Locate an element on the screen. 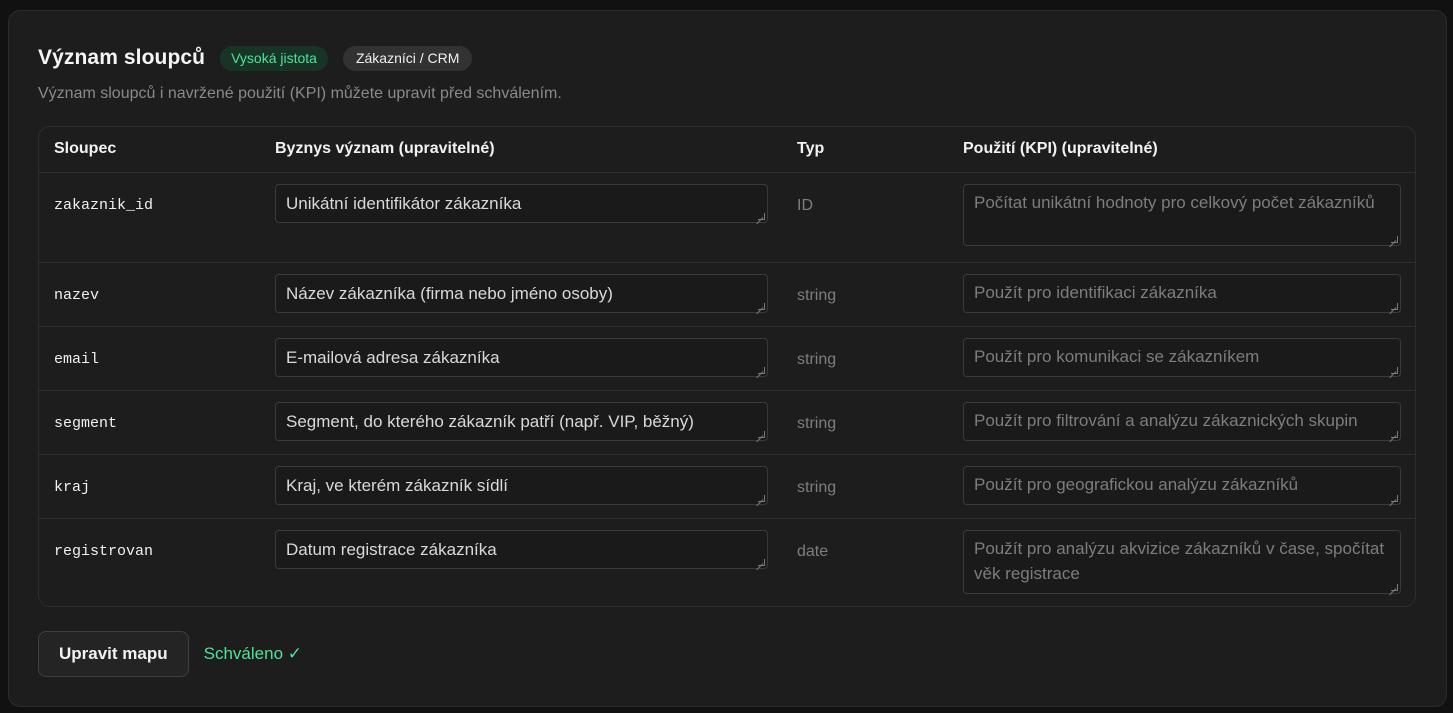  meaning-textarea: E-mailová adresa zákazníka is located at coordinates (521, 357).